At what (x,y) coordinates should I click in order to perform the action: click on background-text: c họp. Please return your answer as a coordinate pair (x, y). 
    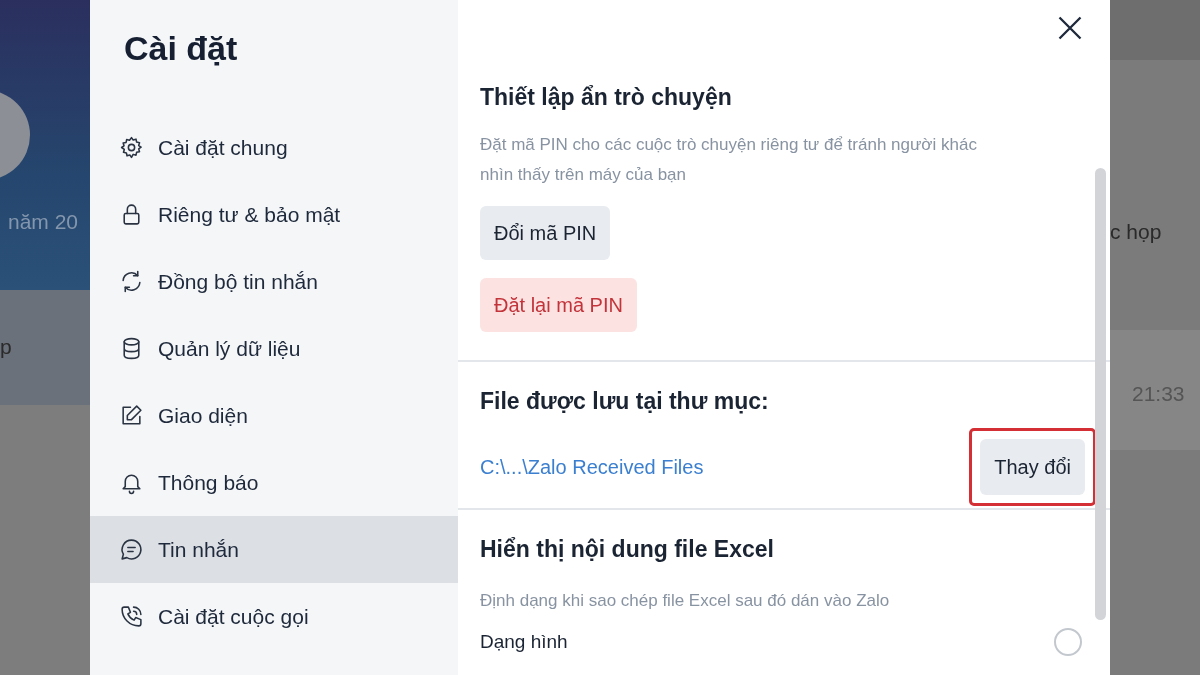
    Looking at the image, I should click on (1136, 232).